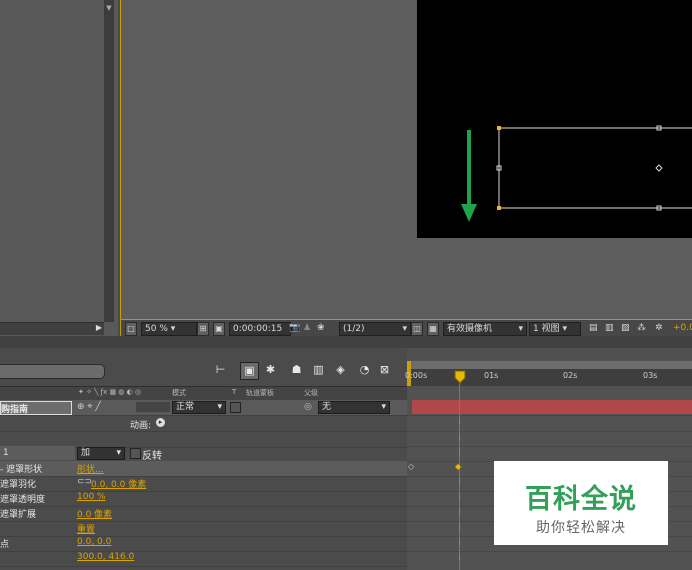  I want to click on animate-label: 动画:, so click(140, 424).